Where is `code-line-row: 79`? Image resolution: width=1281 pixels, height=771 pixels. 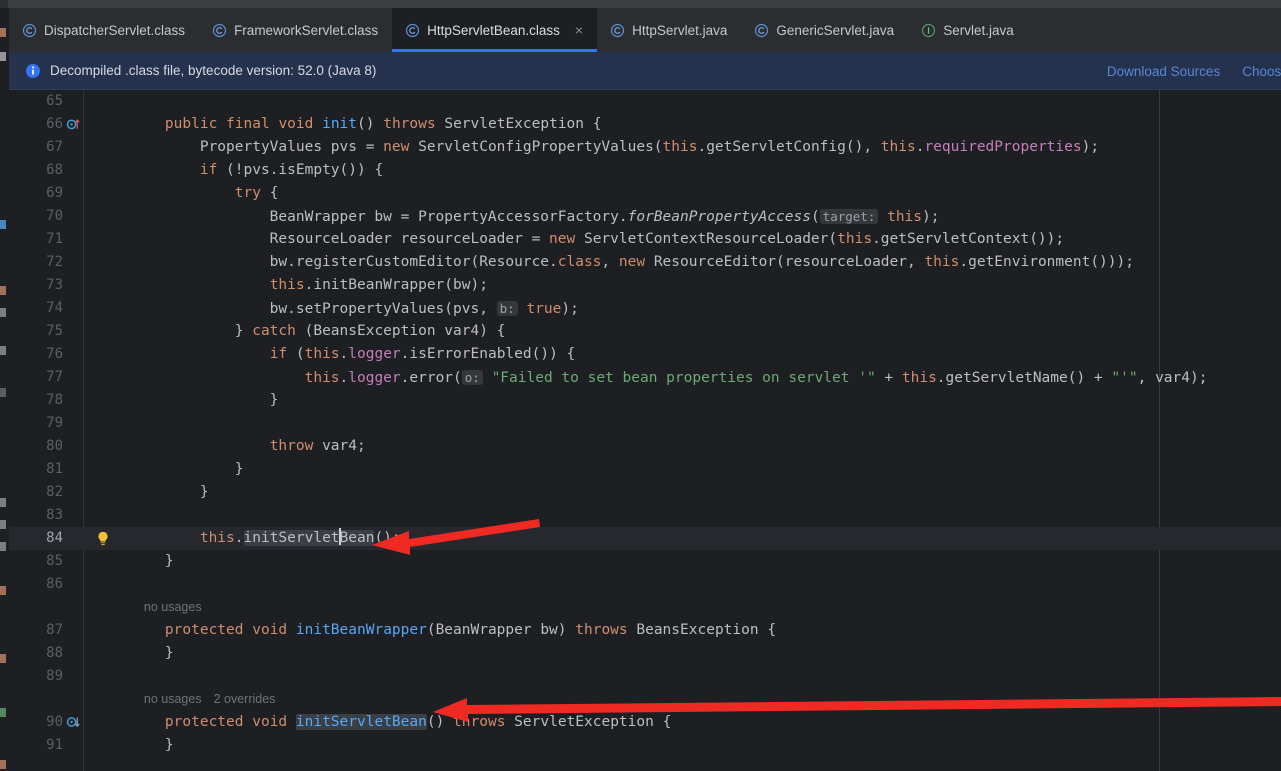
code-line-row: 79 is located at coordinates (645, 423).